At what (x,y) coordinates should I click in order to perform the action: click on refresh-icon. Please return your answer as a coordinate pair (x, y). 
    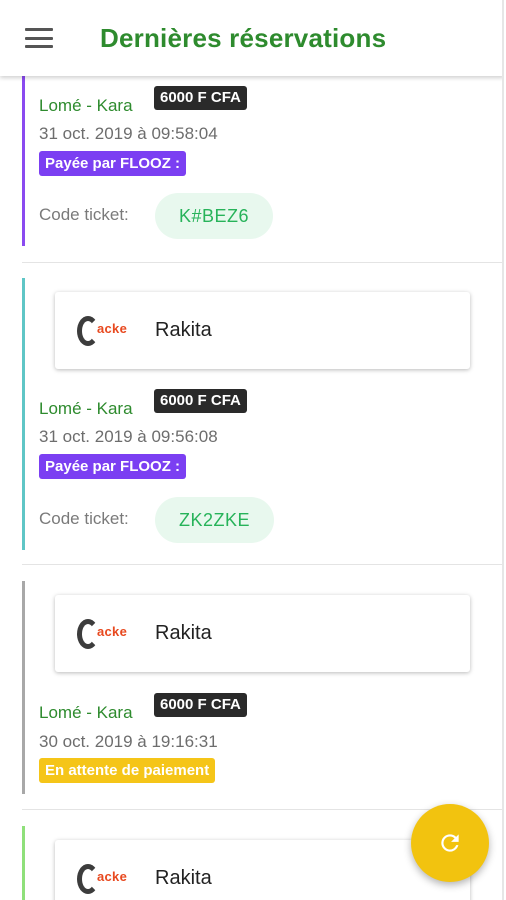
    Looking at the image, I should click on (450, 843).